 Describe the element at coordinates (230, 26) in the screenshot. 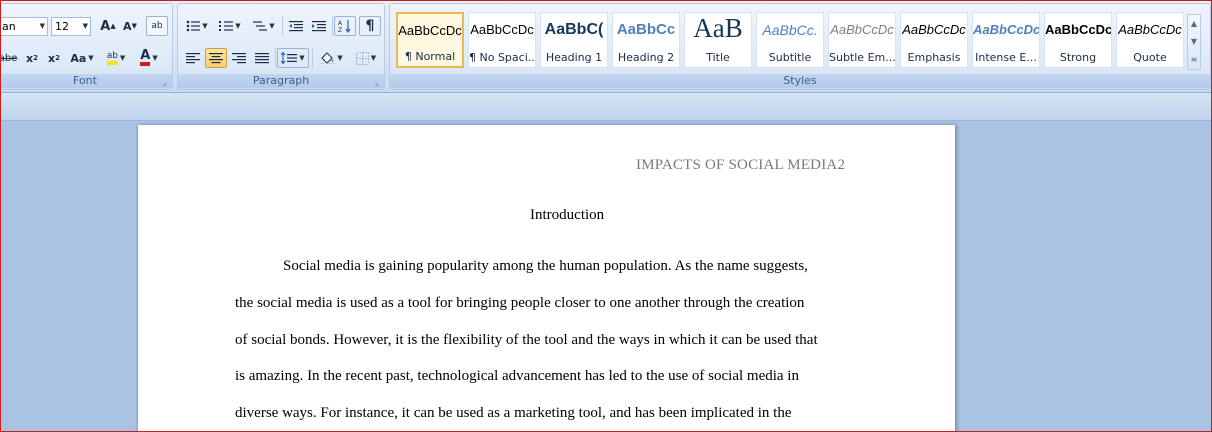

I see `numbering-button: ▼` at that location.